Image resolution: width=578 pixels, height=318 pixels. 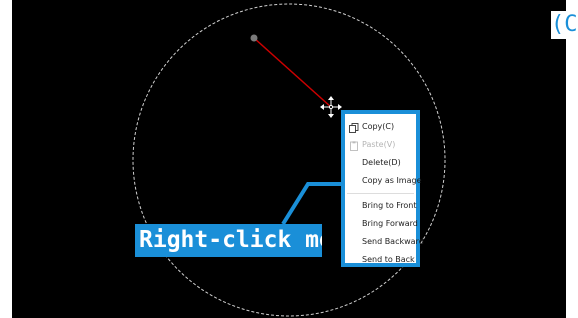 What do you see at coordinates (393, 241) in the screenshot?
I see `menu-item-label: Send Backward` at bounding box center [393, 241].